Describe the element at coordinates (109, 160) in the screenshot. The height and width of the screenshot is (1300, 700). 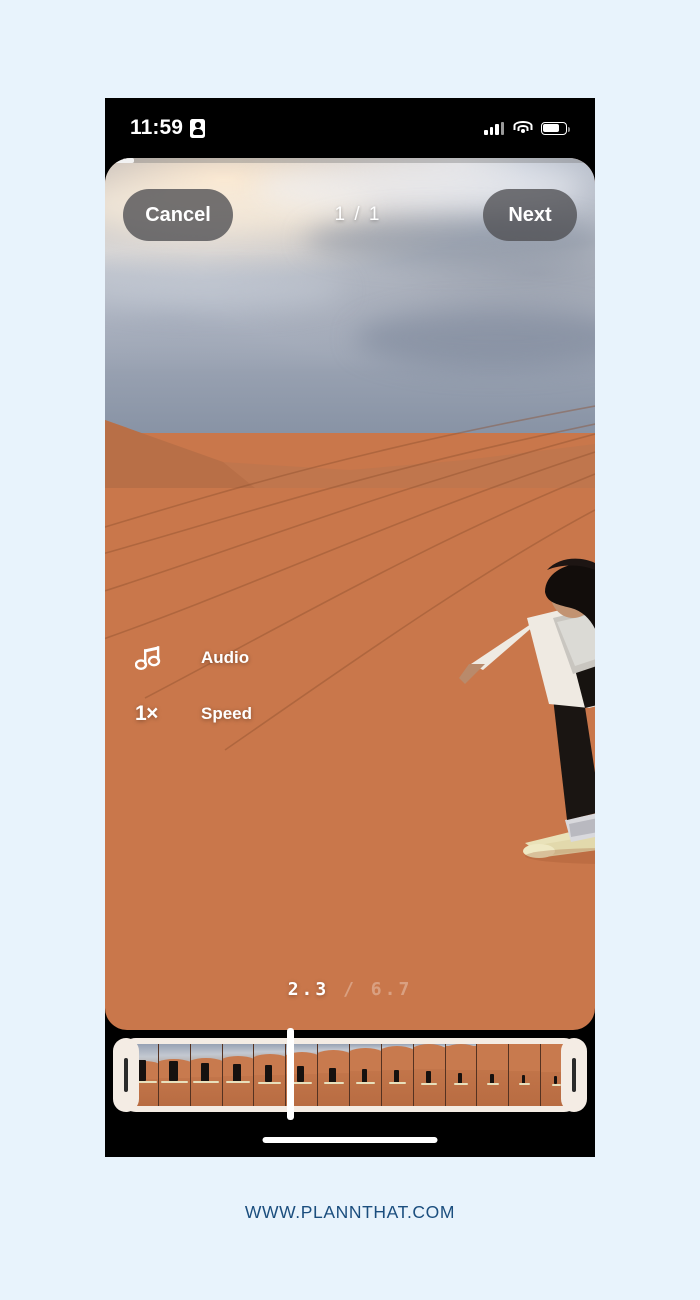
I see `progress-marker` at that location.